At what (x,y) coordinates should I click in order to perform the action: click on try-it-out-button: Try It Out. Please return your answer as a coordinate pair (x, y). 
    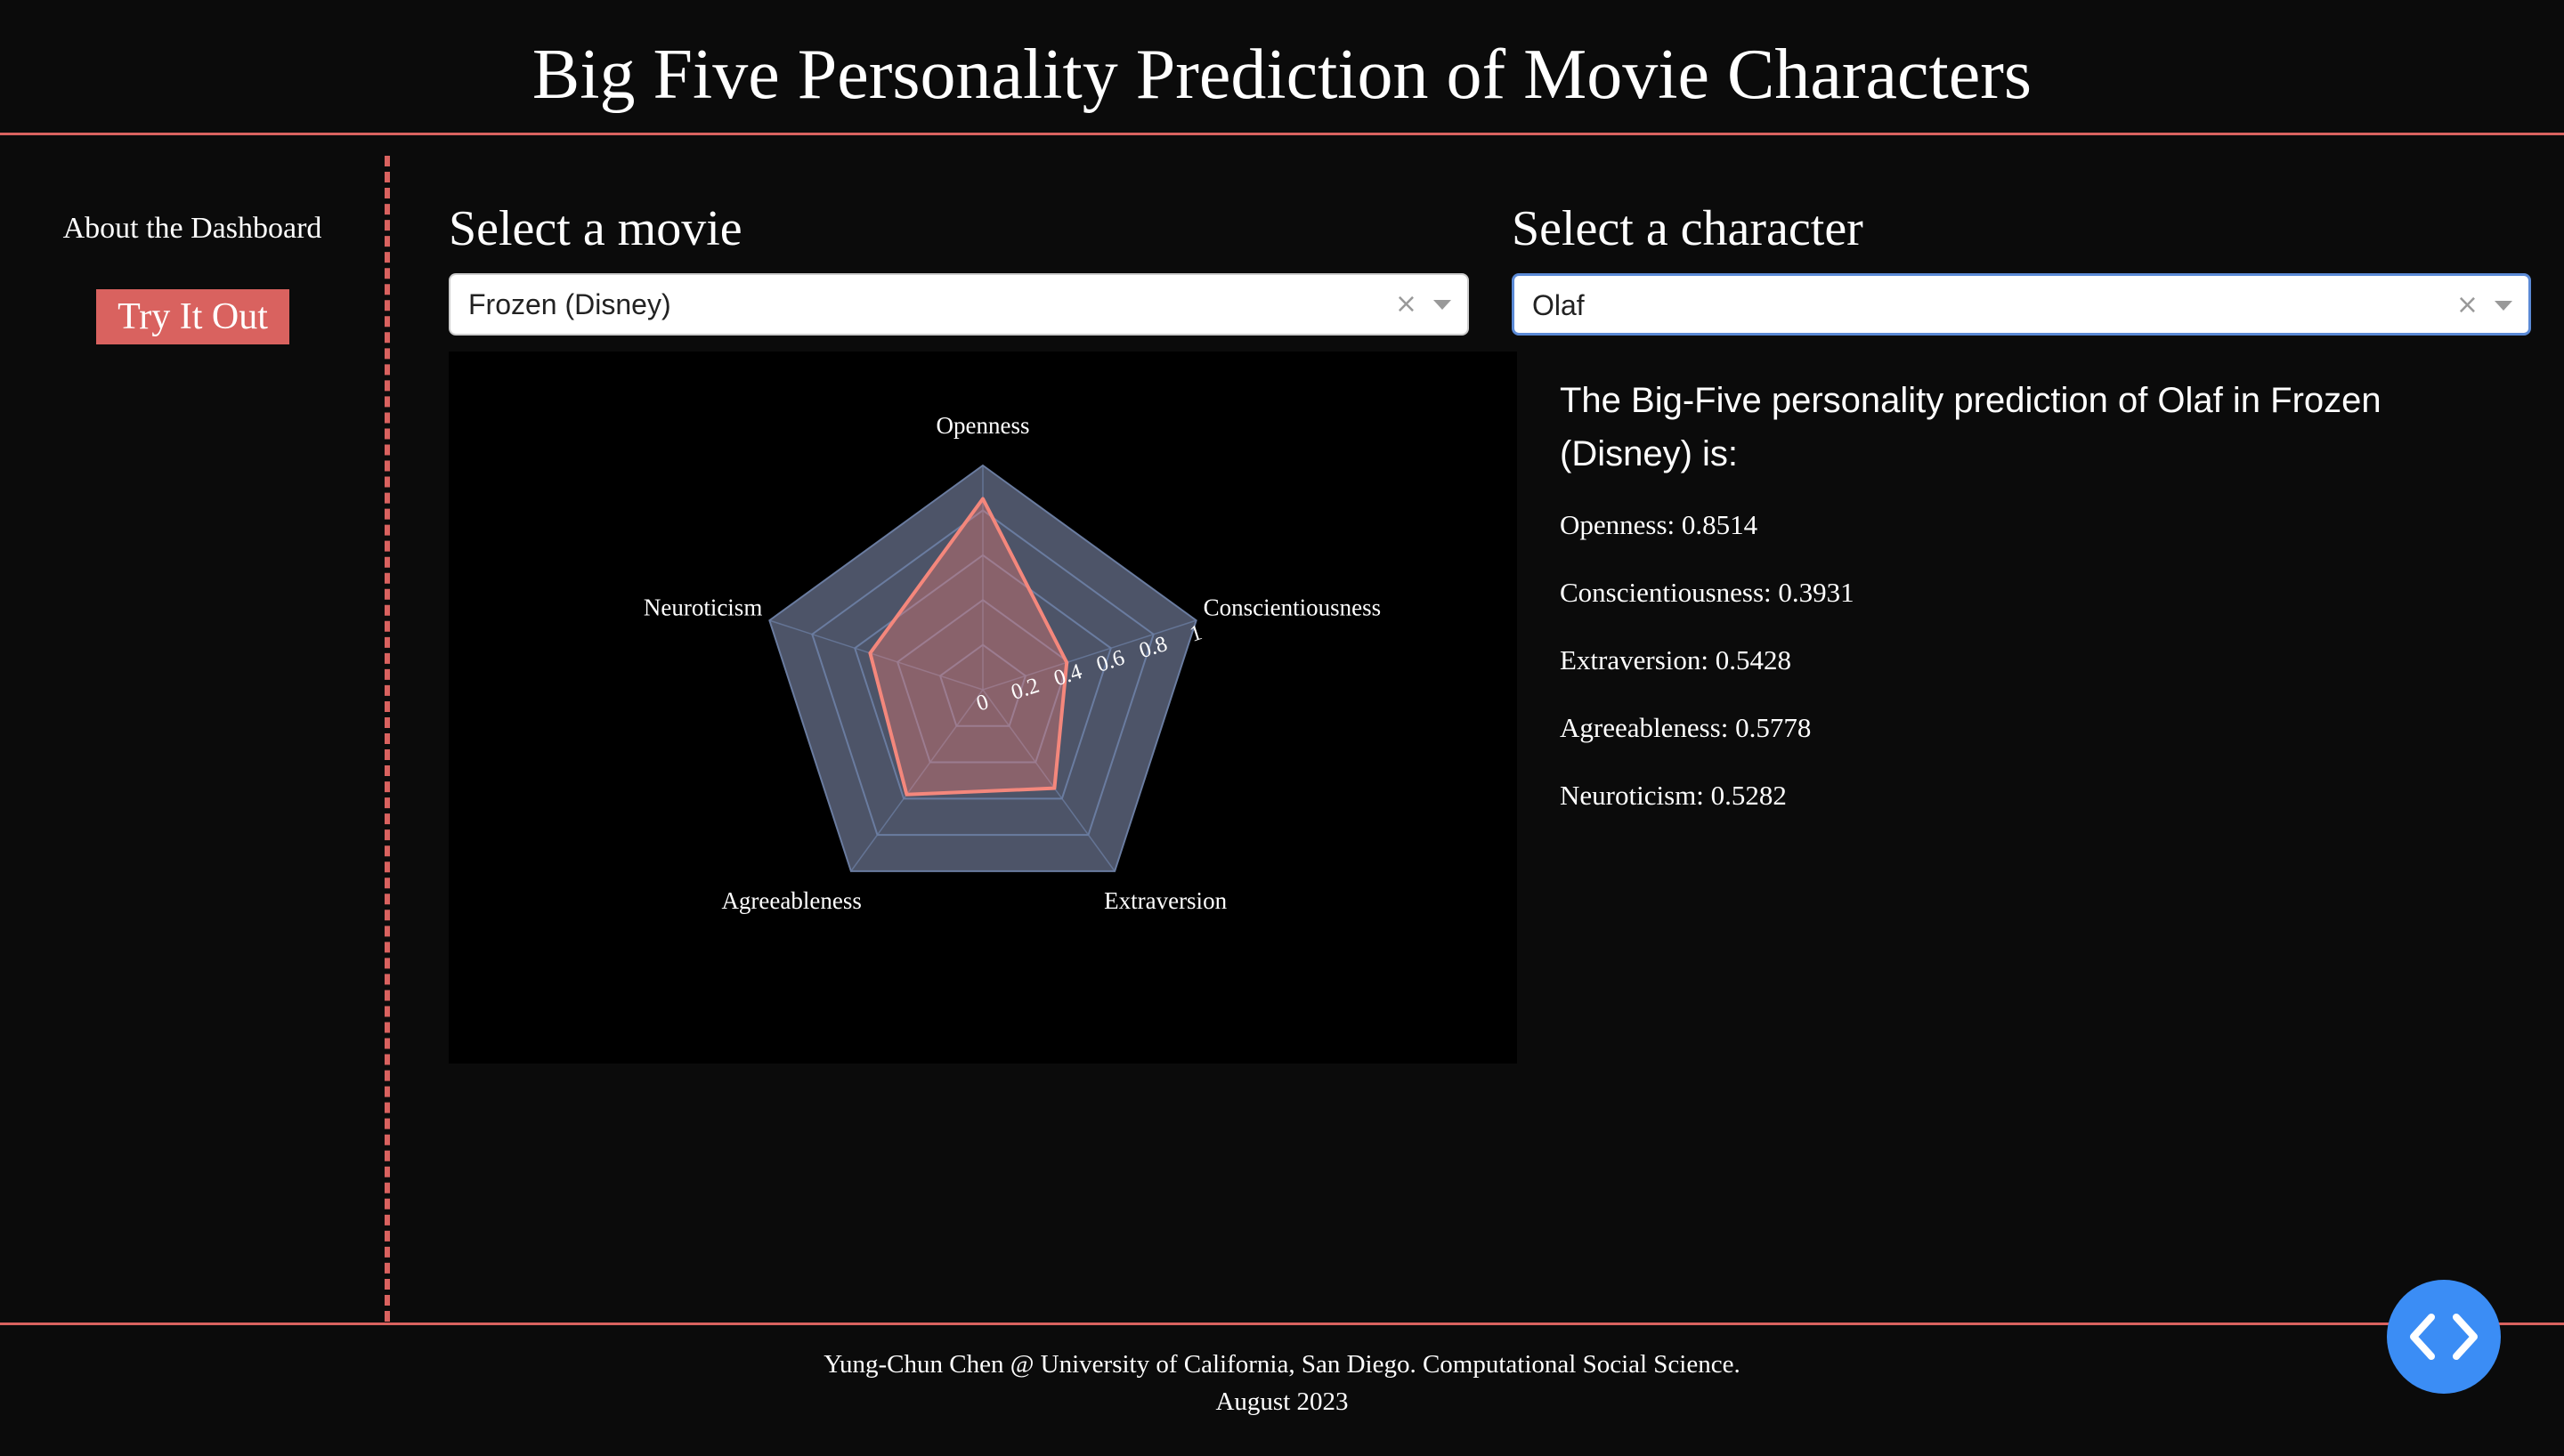
    Looking at the image, I should click on (192, 316).